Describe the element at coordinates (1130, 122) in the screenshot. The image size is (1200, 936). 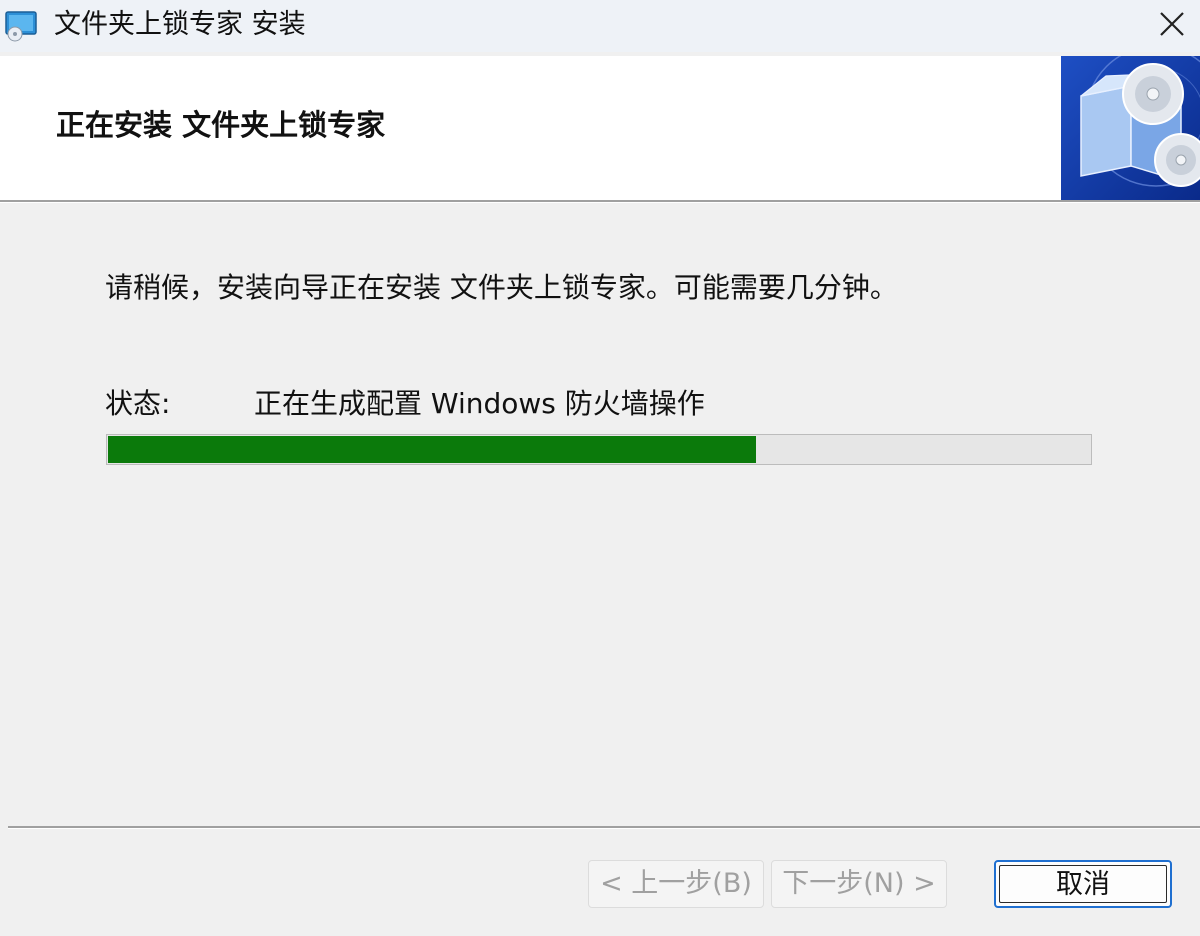
I see `installer-disc-box-graphic` at that location.